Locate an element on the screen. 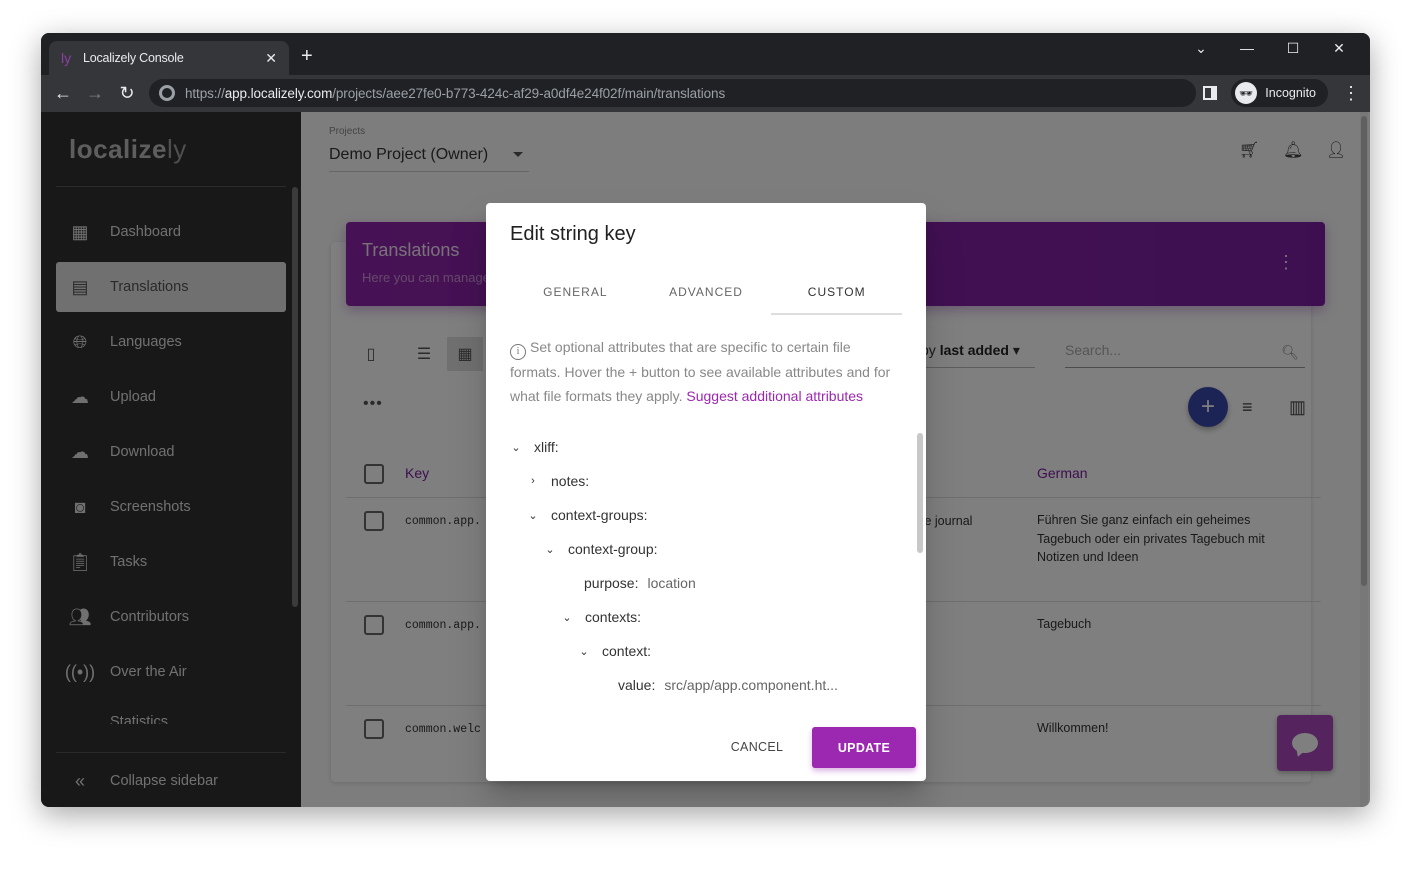 This screenshot has width=1408, height=876. tree-node-xliff: ⌄ xliff: is located at coordinates (534, 447).